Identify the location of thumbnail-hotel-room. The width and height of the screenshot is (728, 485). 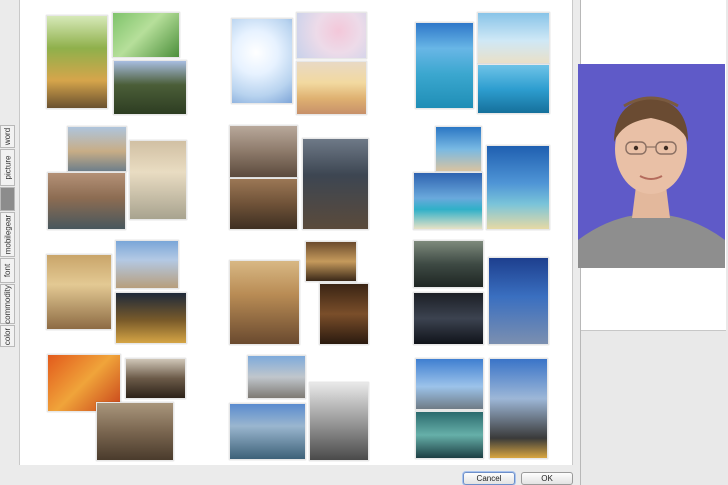
(264, 302).